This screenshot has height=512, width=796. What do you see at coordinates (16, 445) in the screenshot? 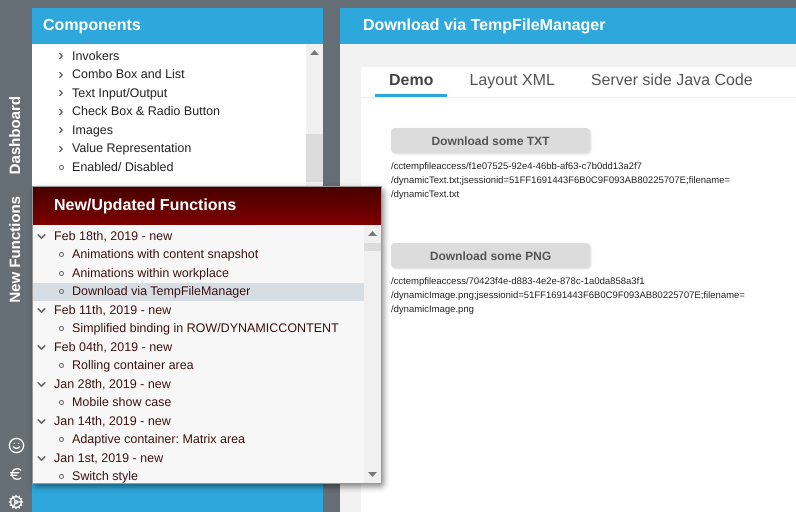
I see `smiley-icon` at bounding box center [16, 445].